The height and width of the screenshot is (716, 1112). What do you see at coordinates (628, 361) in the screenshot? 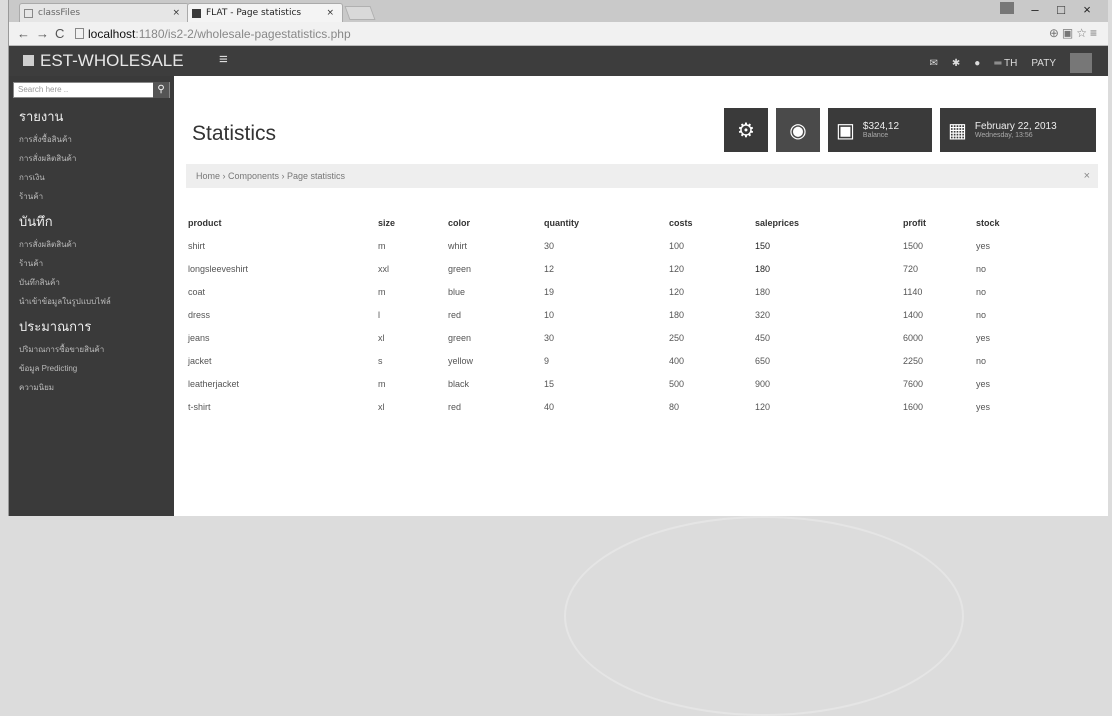
I see `table-row: jacket s yellow 9 400 650 2250 no` at bounding box center [628, 361].